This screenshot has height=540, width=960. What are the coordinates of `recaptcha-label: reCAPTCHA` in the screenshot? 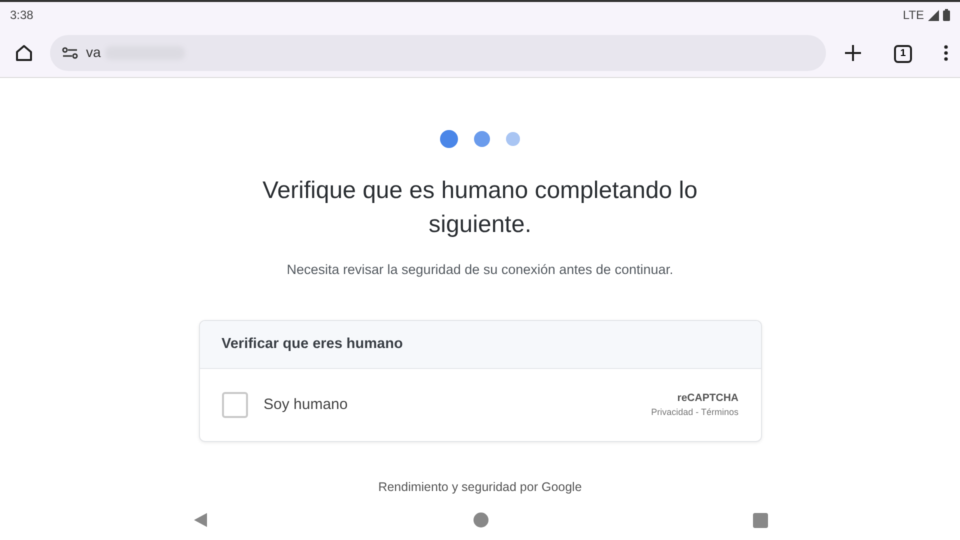 It's located at (707, 398).